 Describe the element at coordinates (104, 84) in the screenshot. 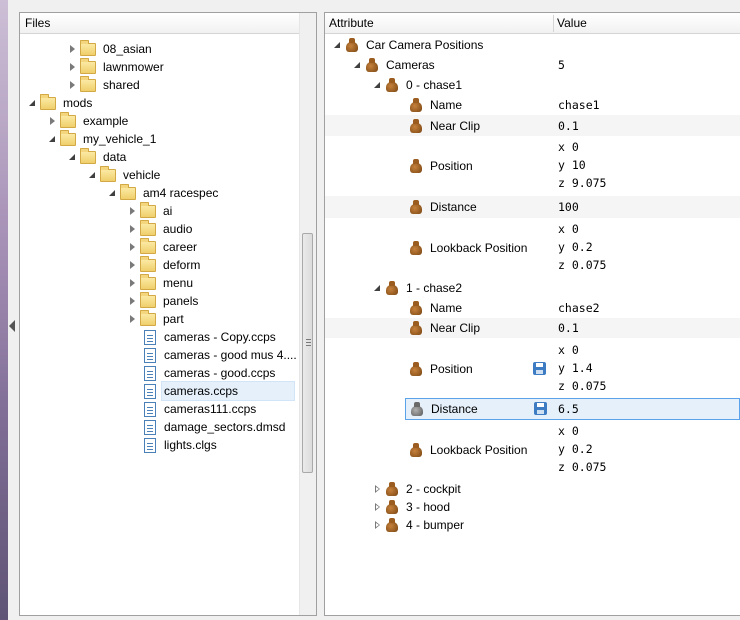

I see `tree-item-shared: shared` at that location.